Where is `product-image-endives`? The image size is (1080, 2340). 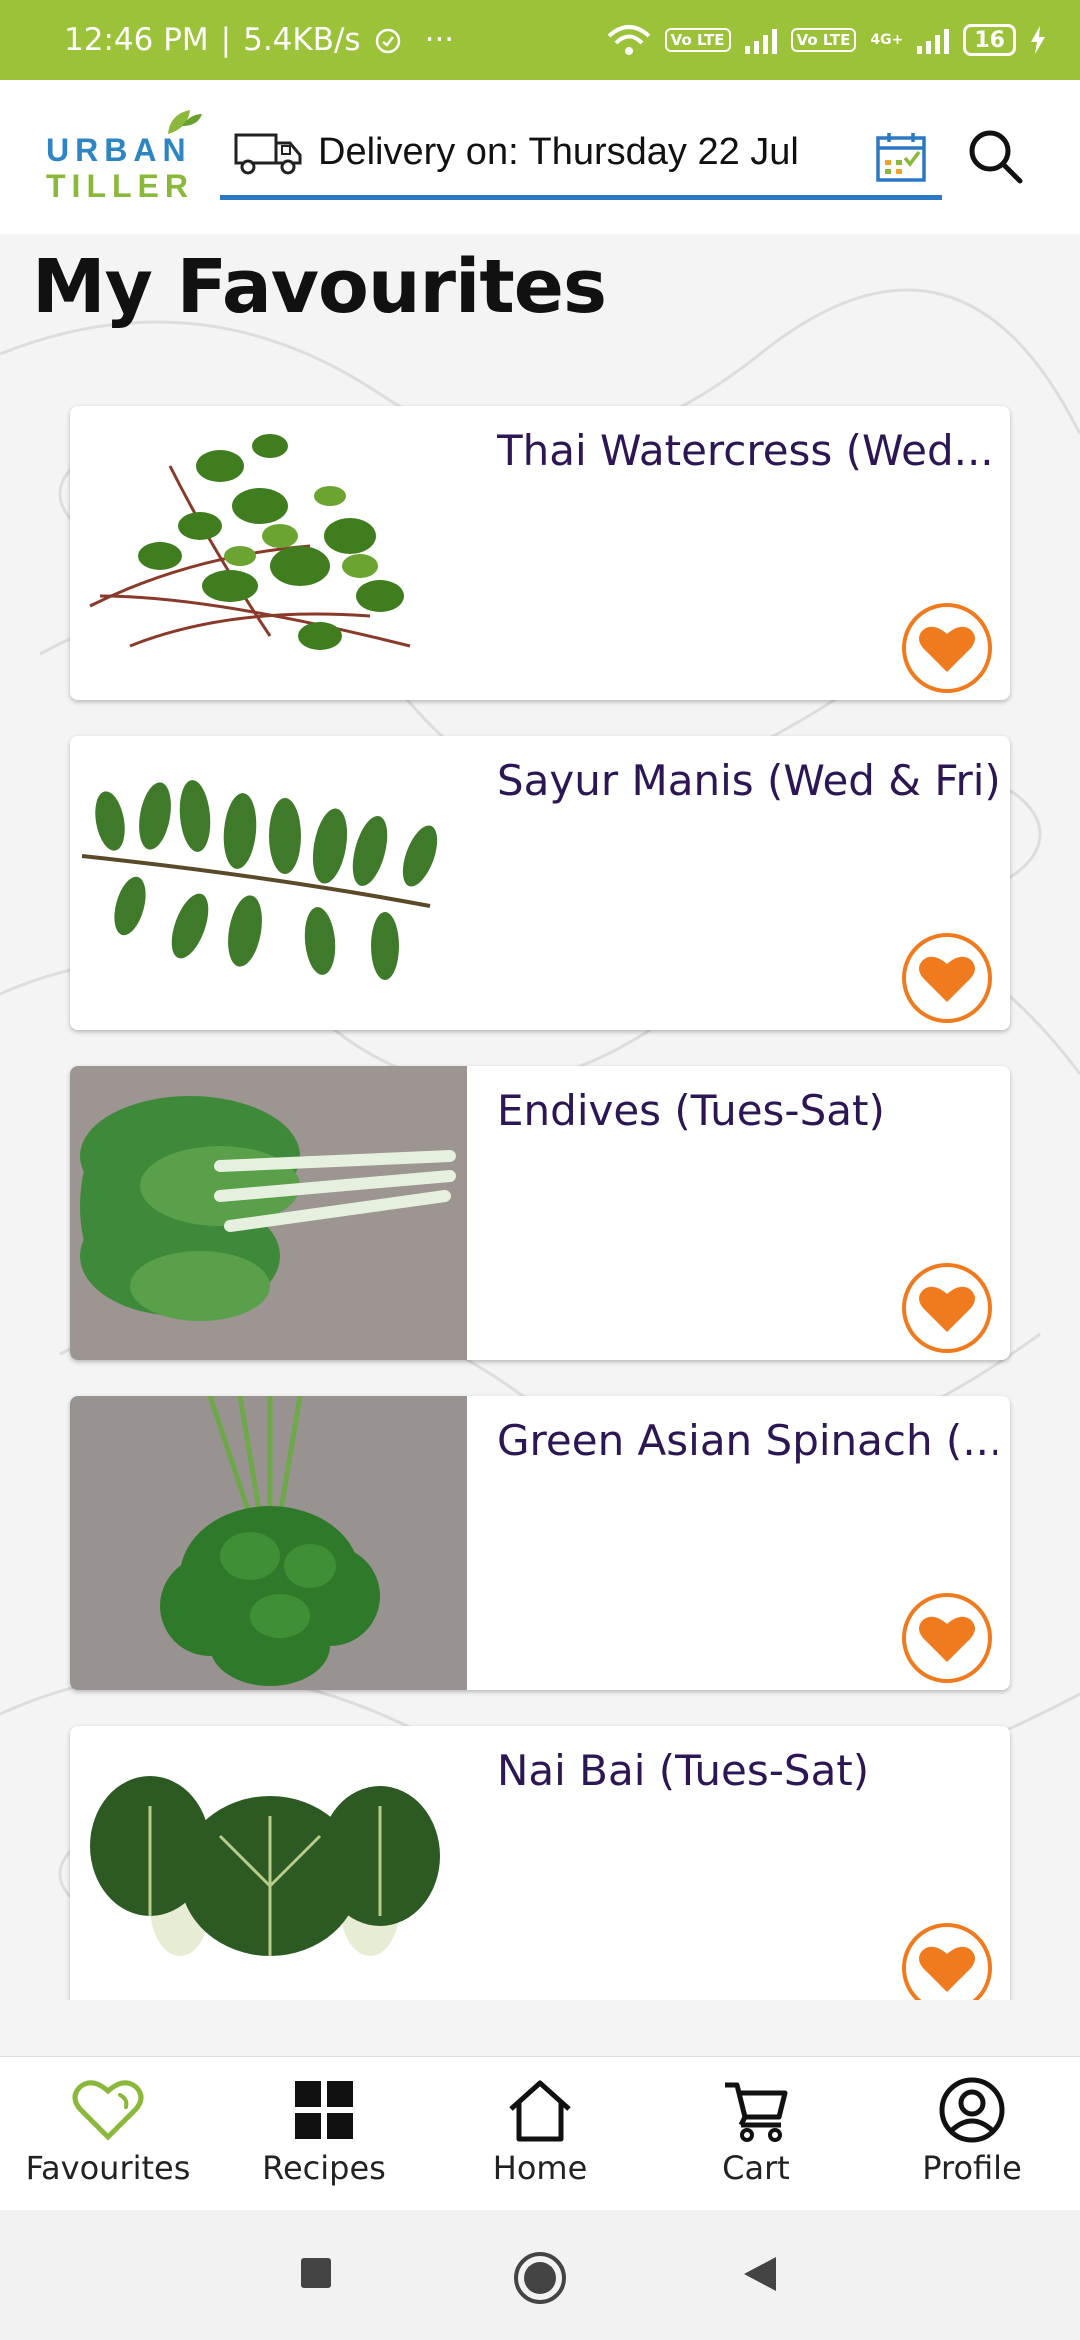
product-image-endives is located at coordinates (268, 1213).